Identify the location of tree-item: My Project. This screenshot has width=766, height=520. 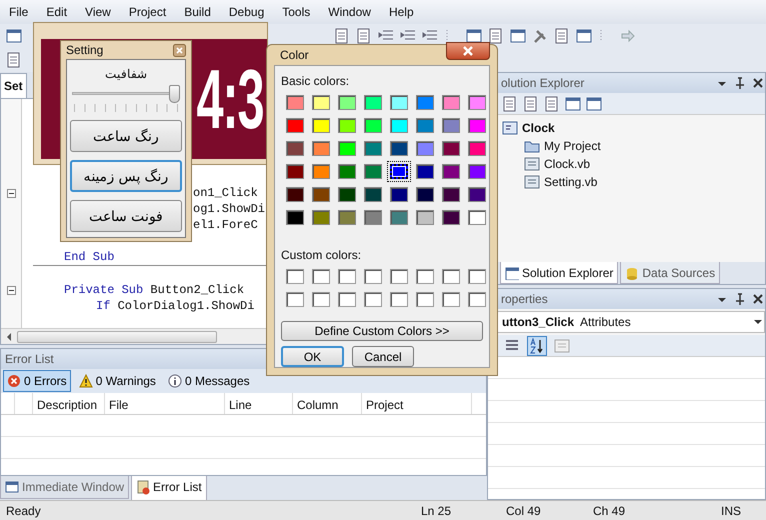
(572, 146).